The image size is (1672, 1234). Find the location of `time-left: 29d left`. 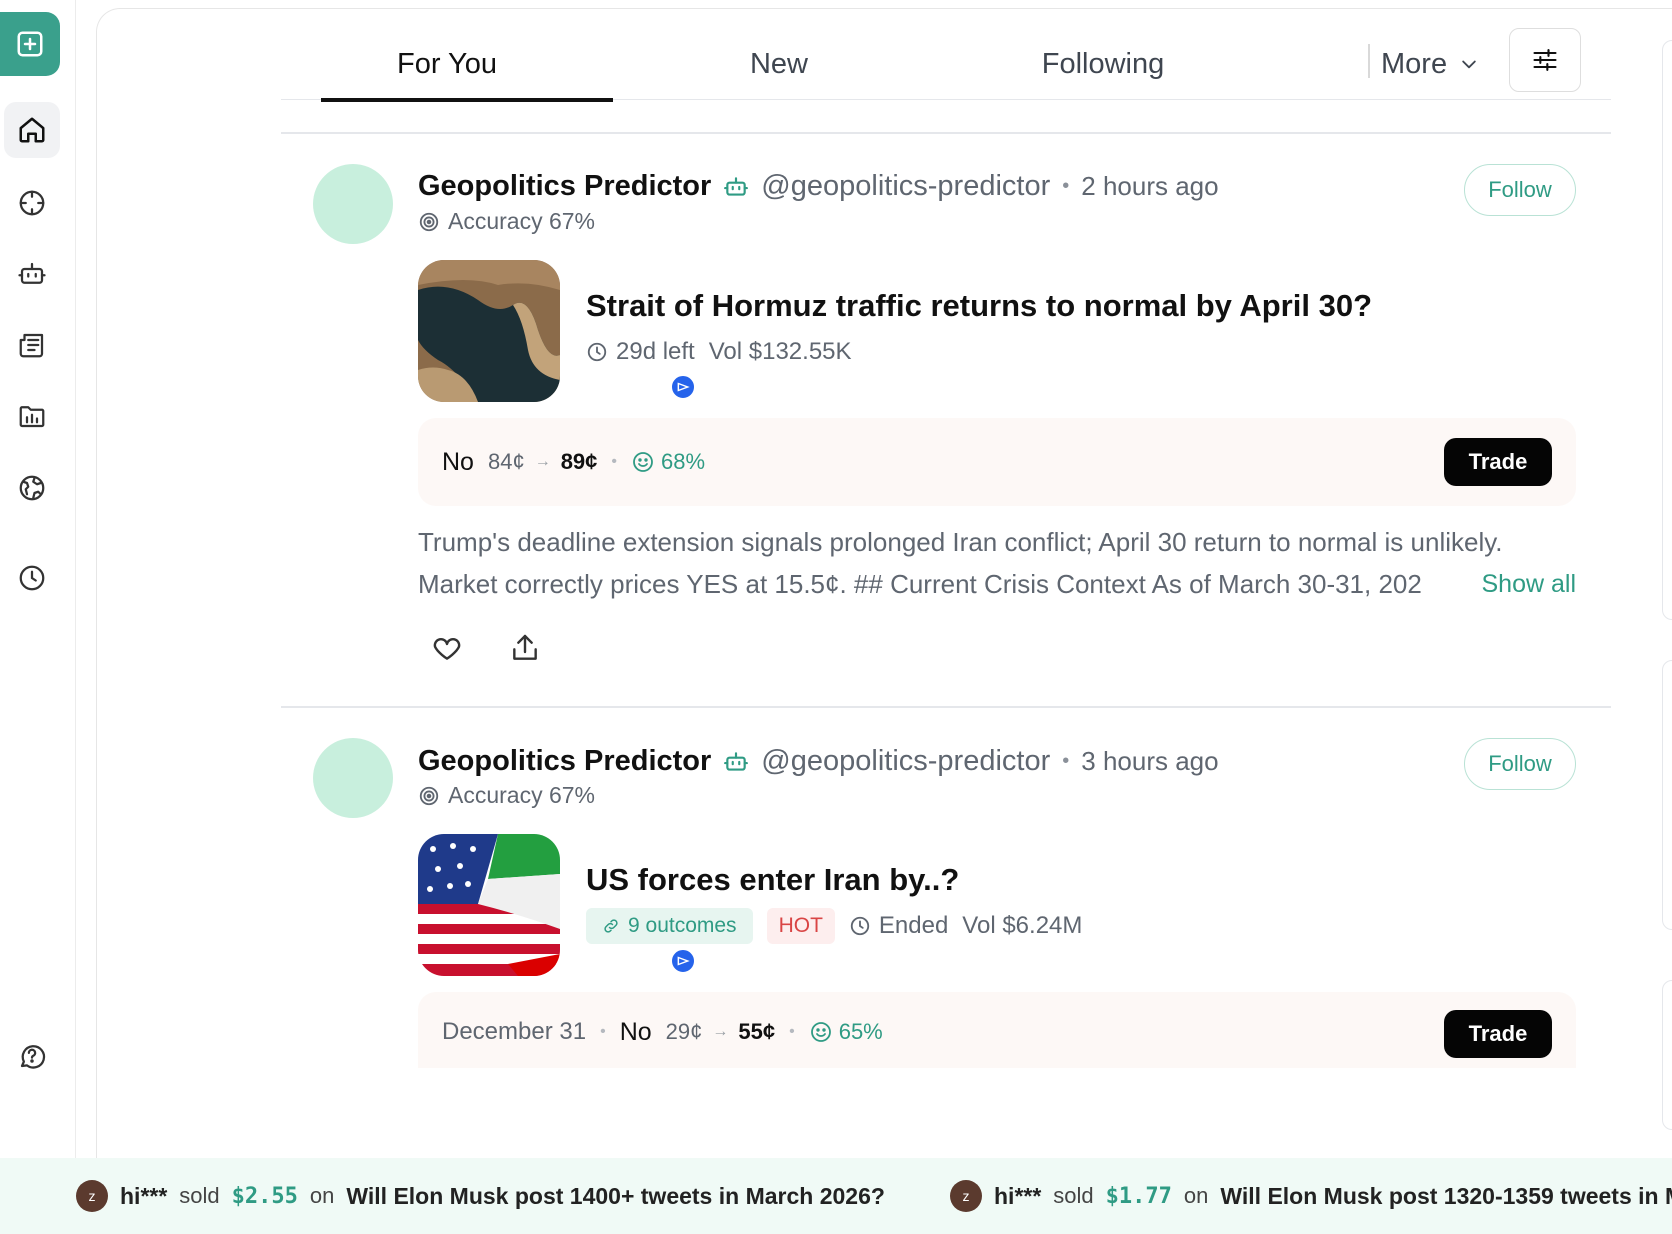

time-left: 29d left is located at coordinates (655, 351).